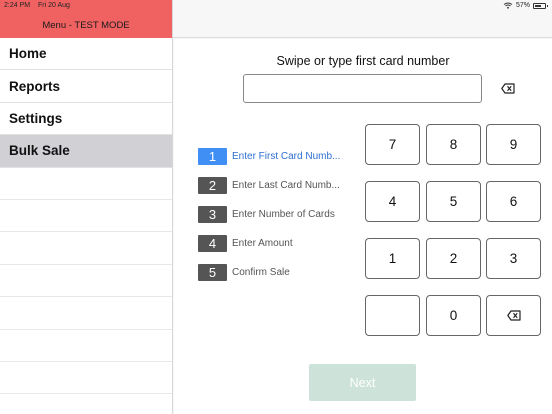 The width and height of the screenshot is (552, 414). What do you see at coordinates (362, 88) in the screenshot?
I see `card-number-input` at bounding box center [362, 88].